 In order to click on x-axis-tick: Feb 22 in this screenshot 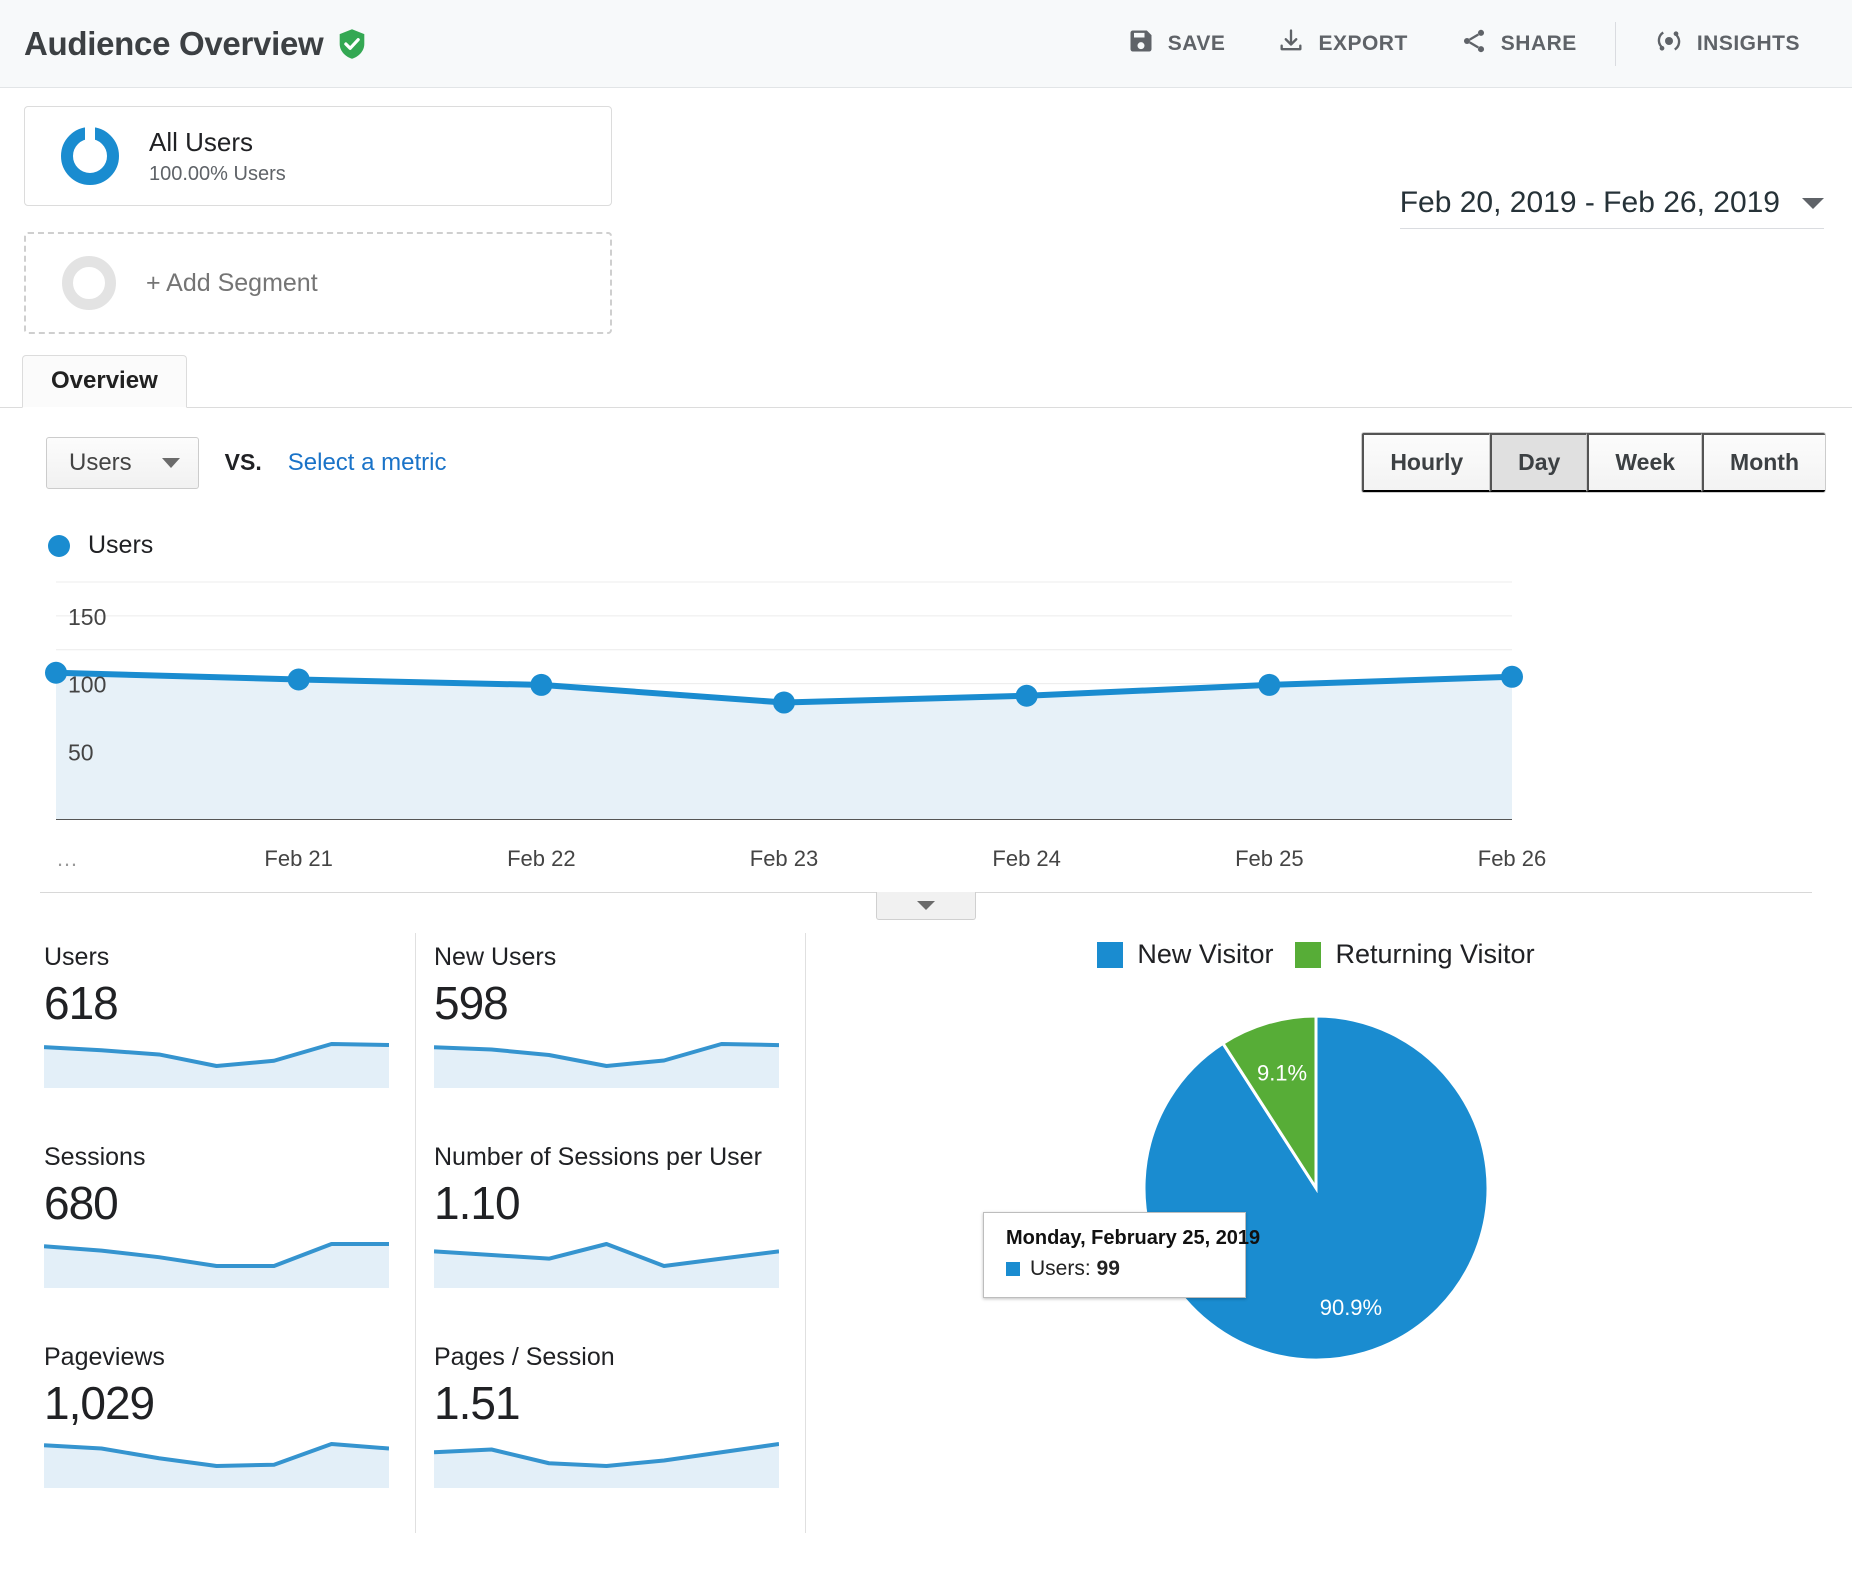, I will do `click(541, 858)`.